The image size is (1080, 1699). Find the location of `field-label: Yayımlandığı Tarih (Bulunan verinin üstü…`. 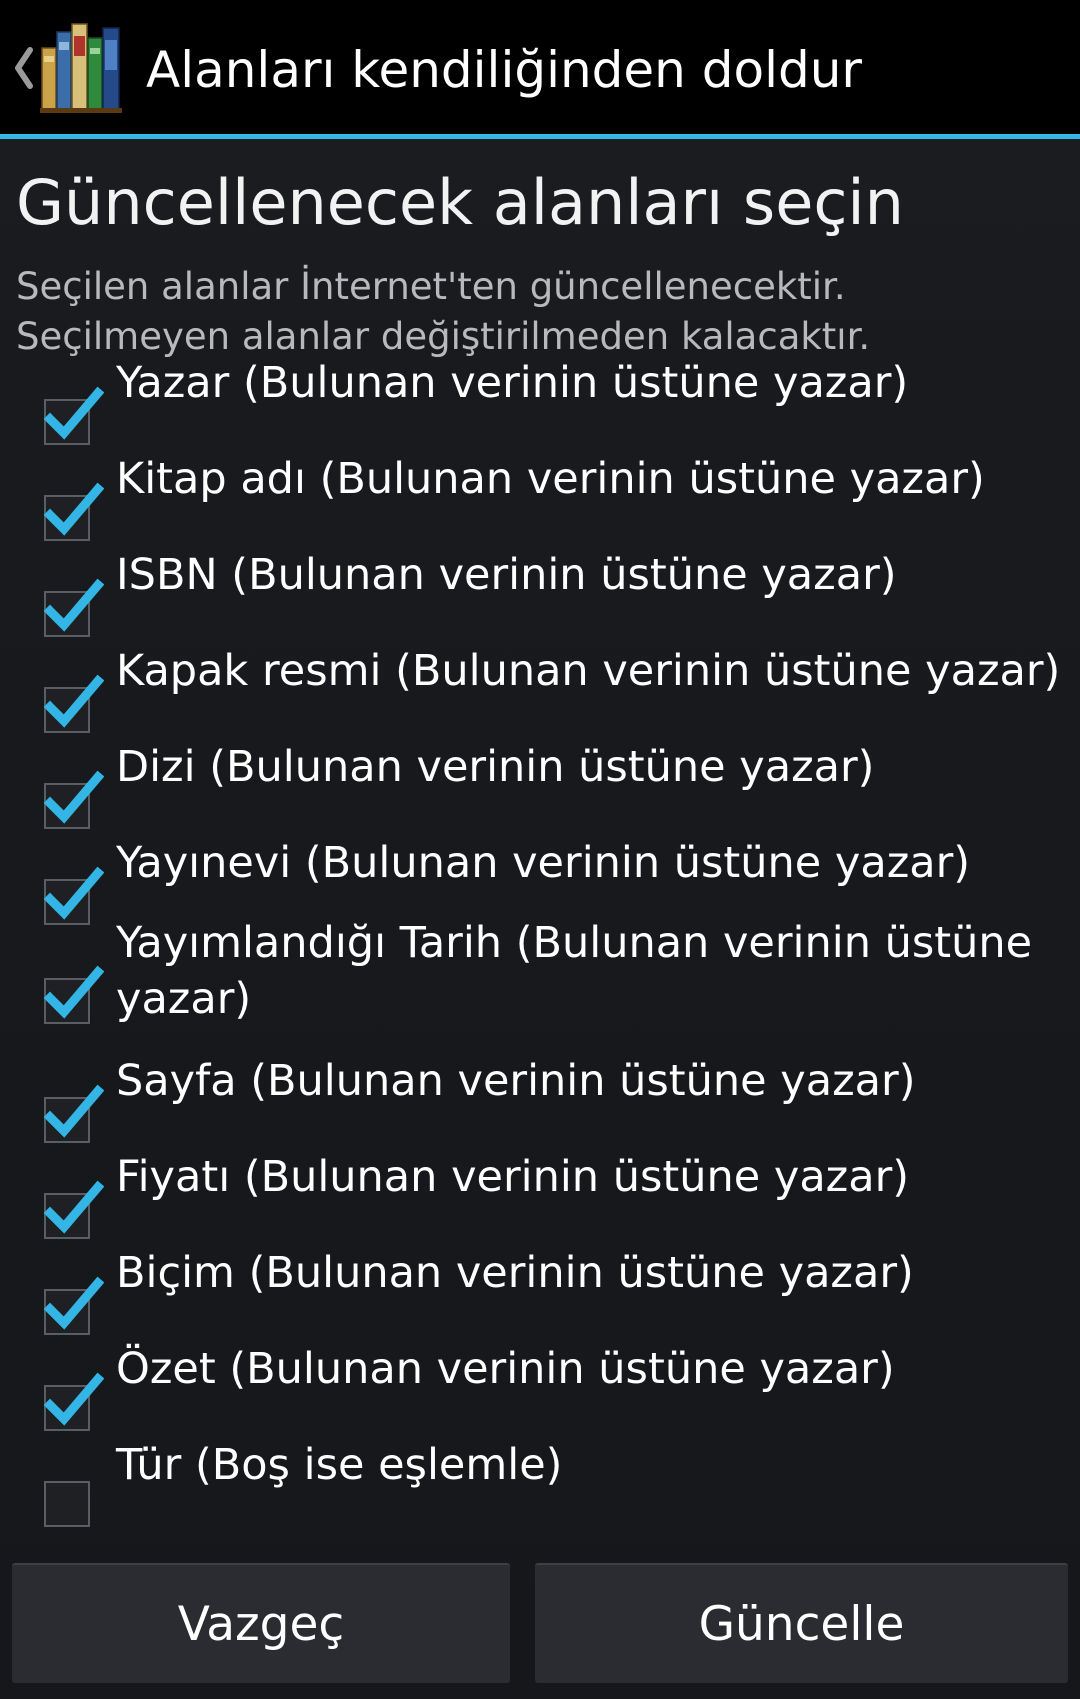

field-label: Yayımlandığı Tarih (Bulunan verinin üstü… is located at coordinates (574, 971).